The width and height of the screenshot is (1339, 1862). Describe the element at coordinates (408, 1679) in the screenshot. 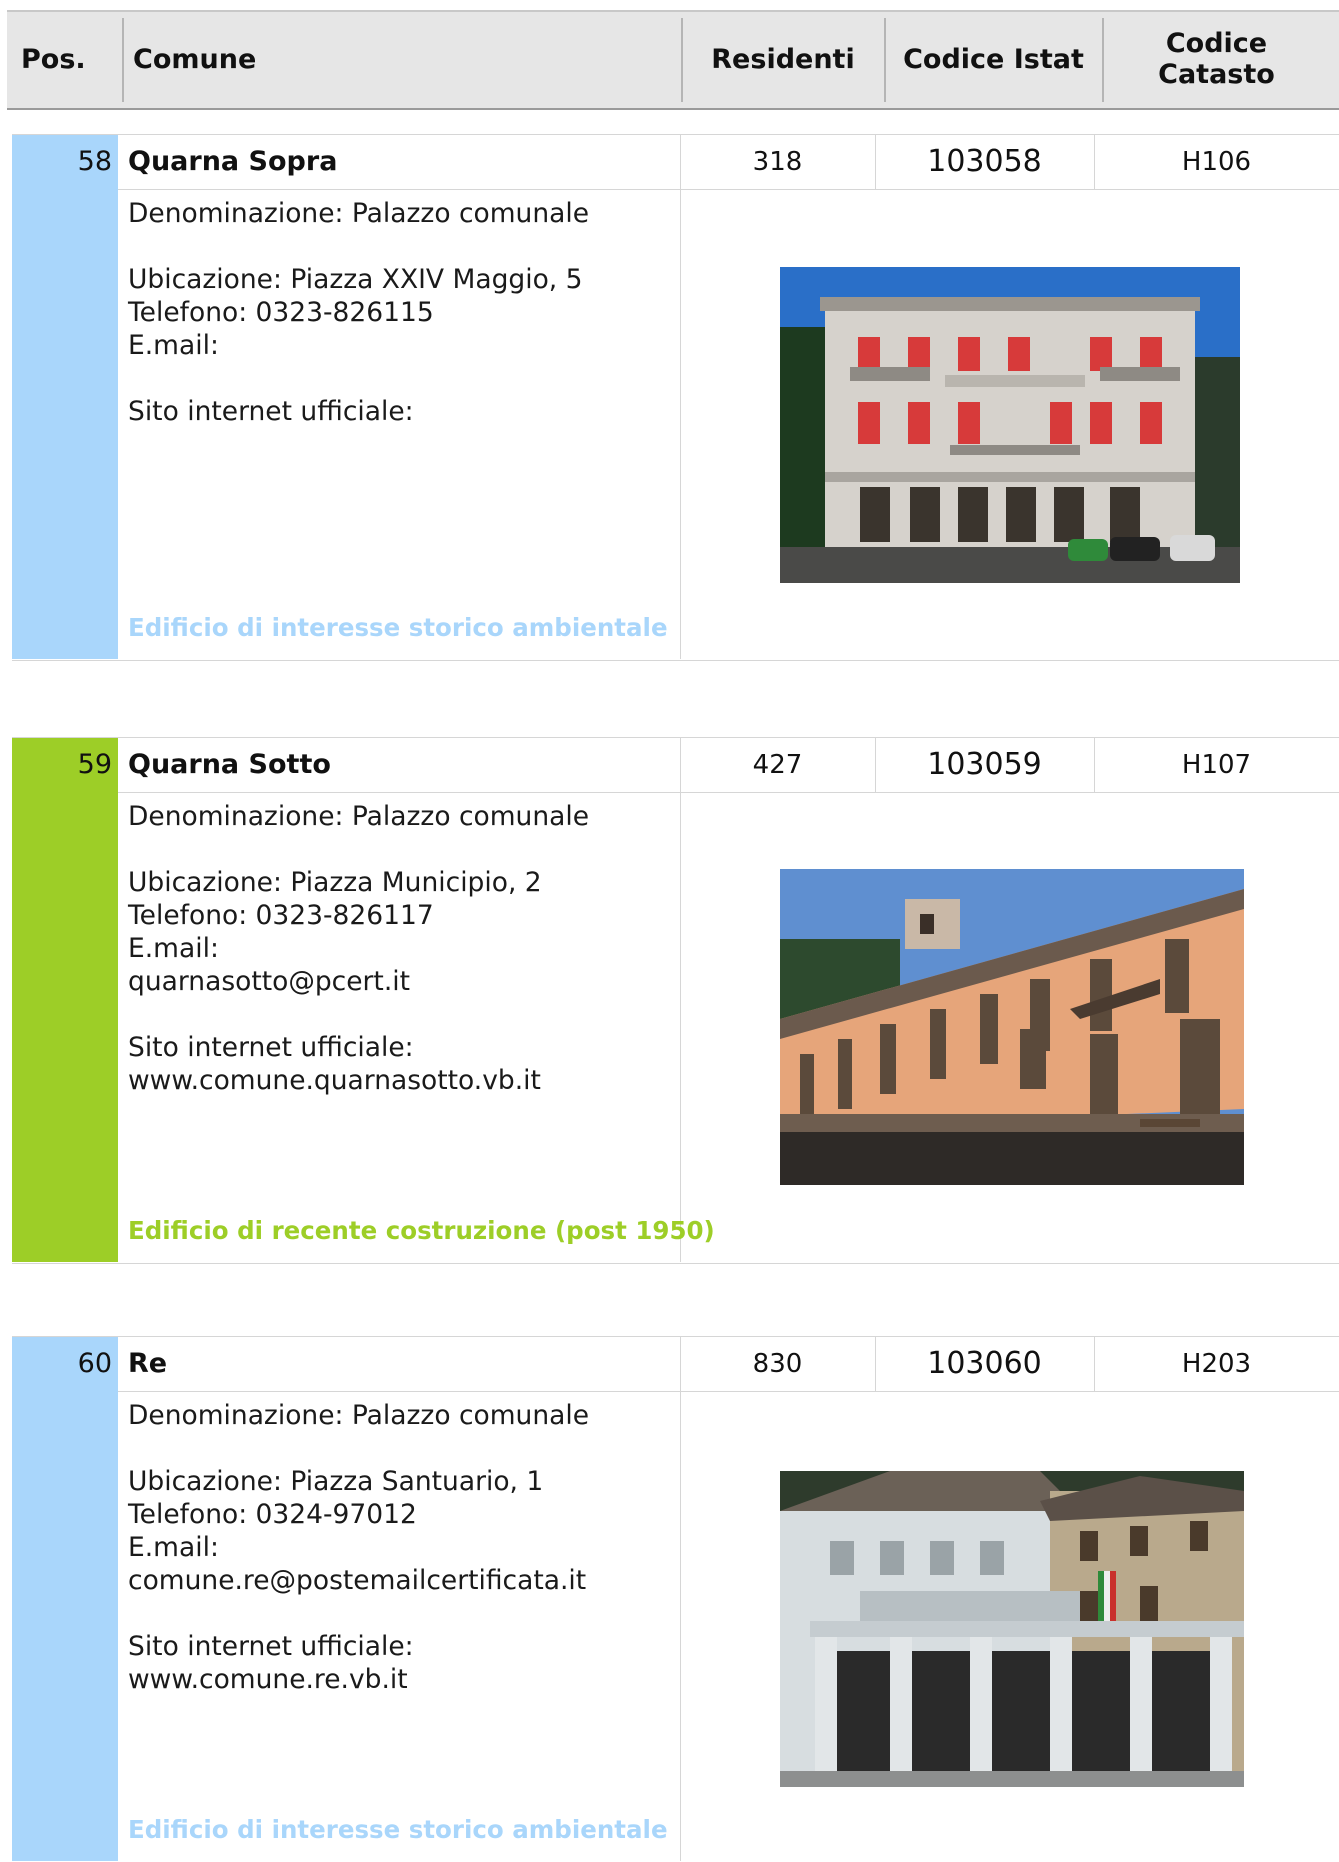

I see `sito-link: www.comune.re.vb.it` at that location.